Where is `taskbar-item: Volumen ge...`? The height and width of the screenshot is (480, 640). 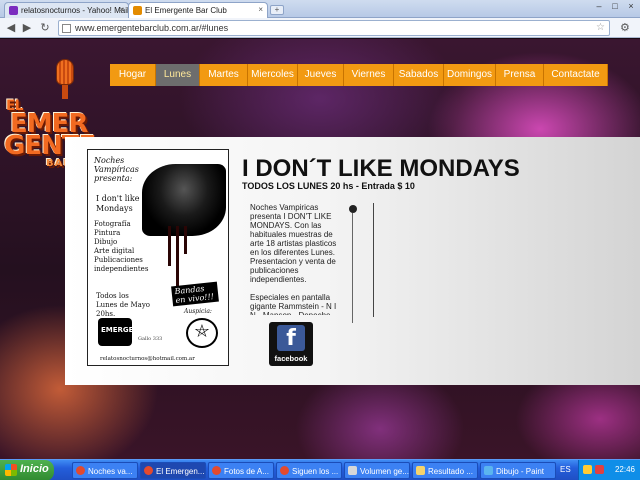 taskbar-item: Volumen ge... is located at coordinates (377, 470).